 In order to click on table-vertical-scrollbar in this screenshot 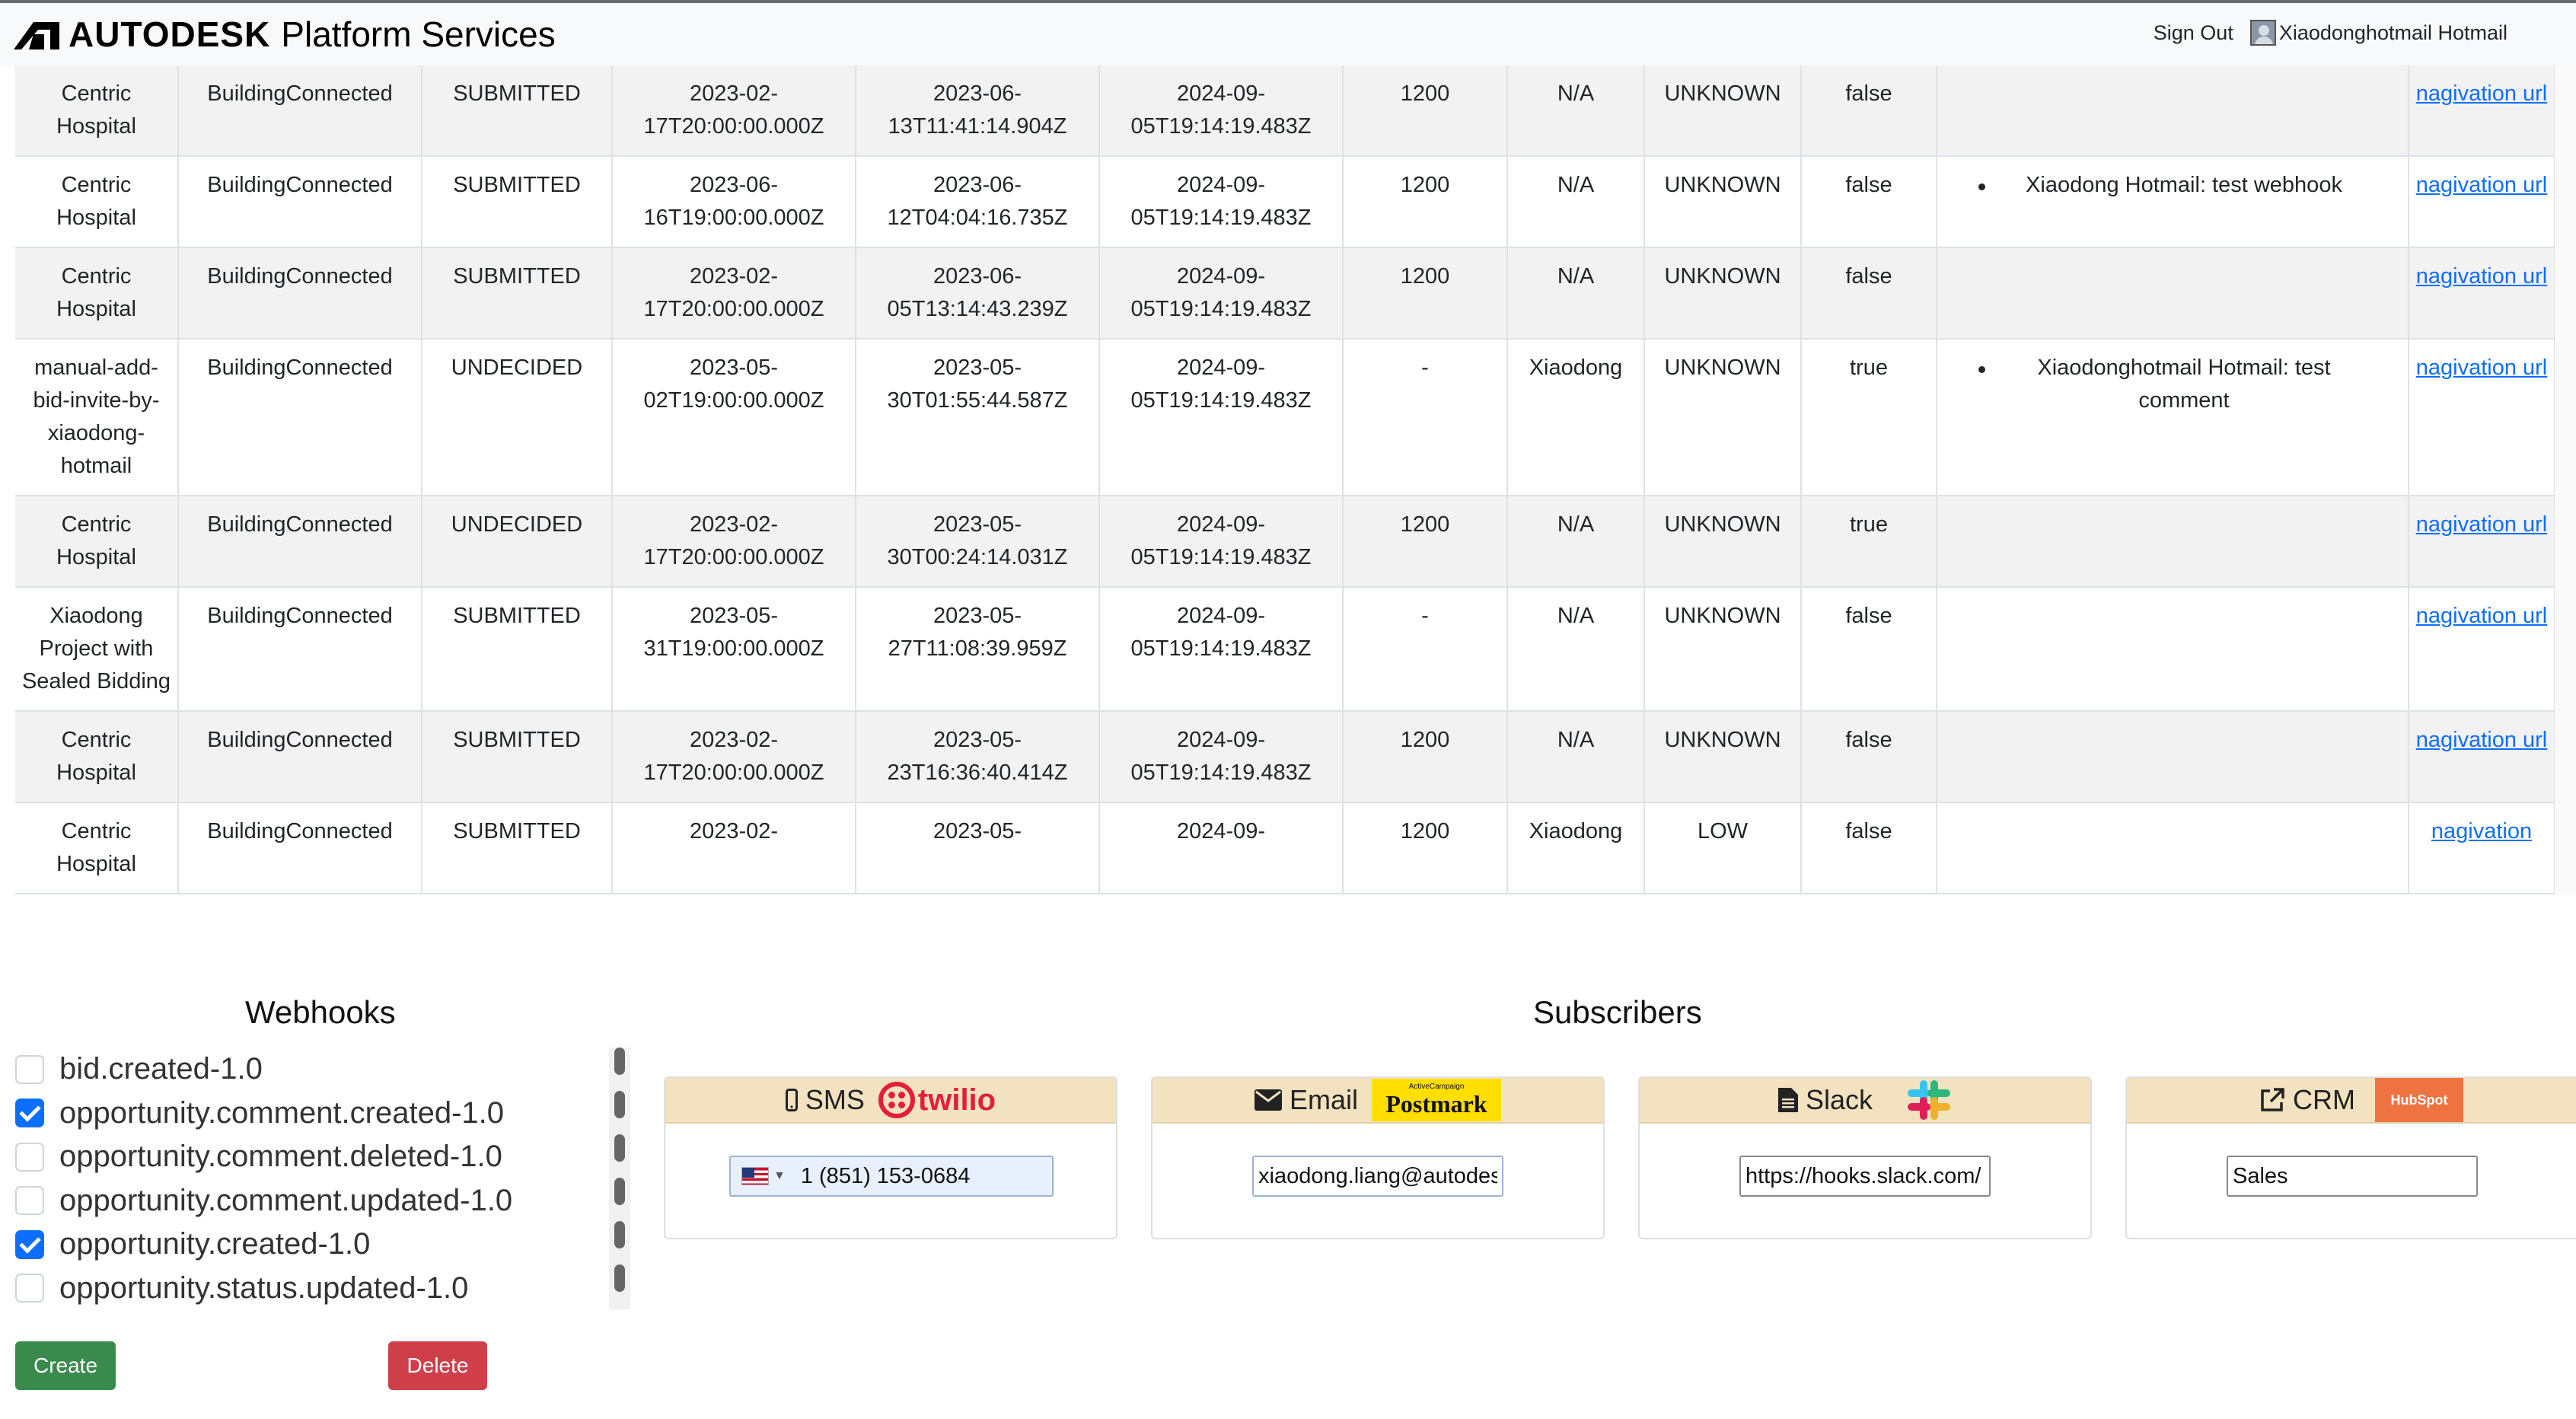, I will do `click(2565, 480)`.